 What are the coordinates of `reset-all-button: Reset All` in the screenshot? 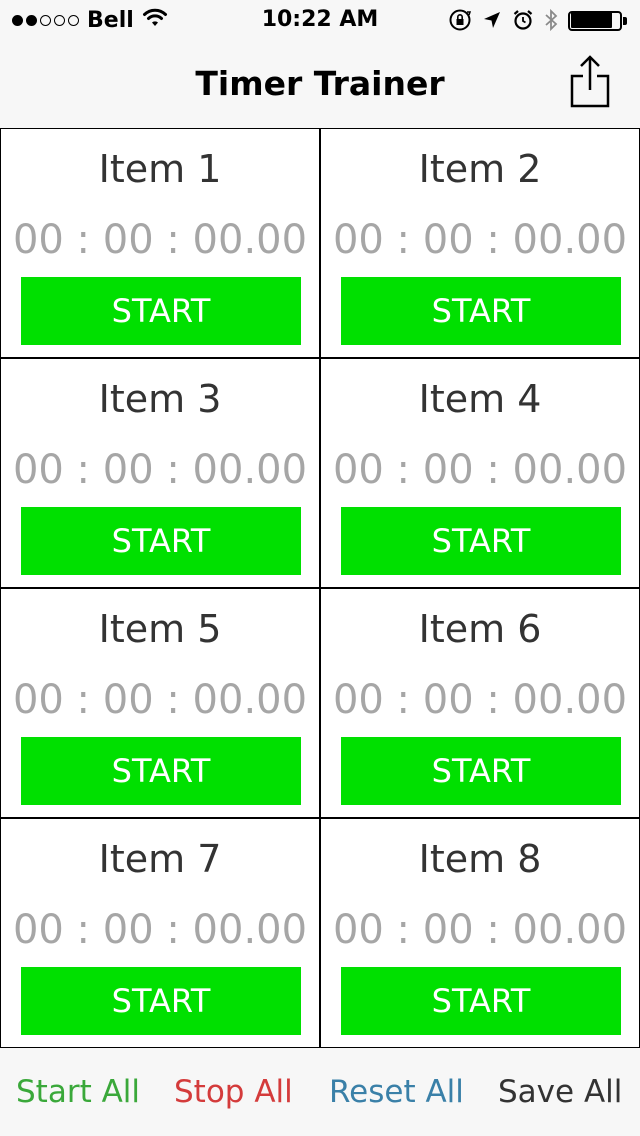 It's located at (396, 1092).